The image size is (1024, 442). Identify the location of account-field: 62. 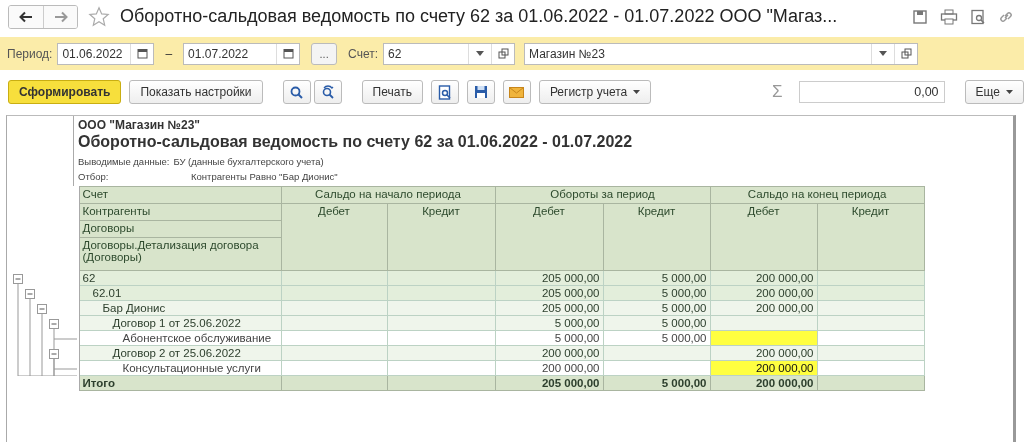
(449, 53).